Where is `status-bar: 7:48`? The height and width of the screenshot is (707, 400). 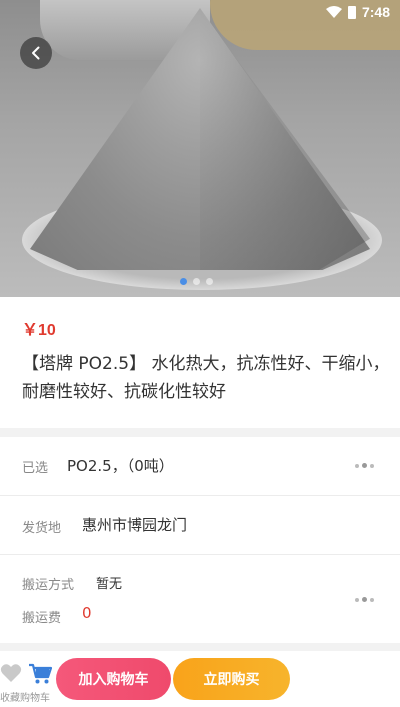
status-bar: 7:48 is located at coordinates (362, 12).